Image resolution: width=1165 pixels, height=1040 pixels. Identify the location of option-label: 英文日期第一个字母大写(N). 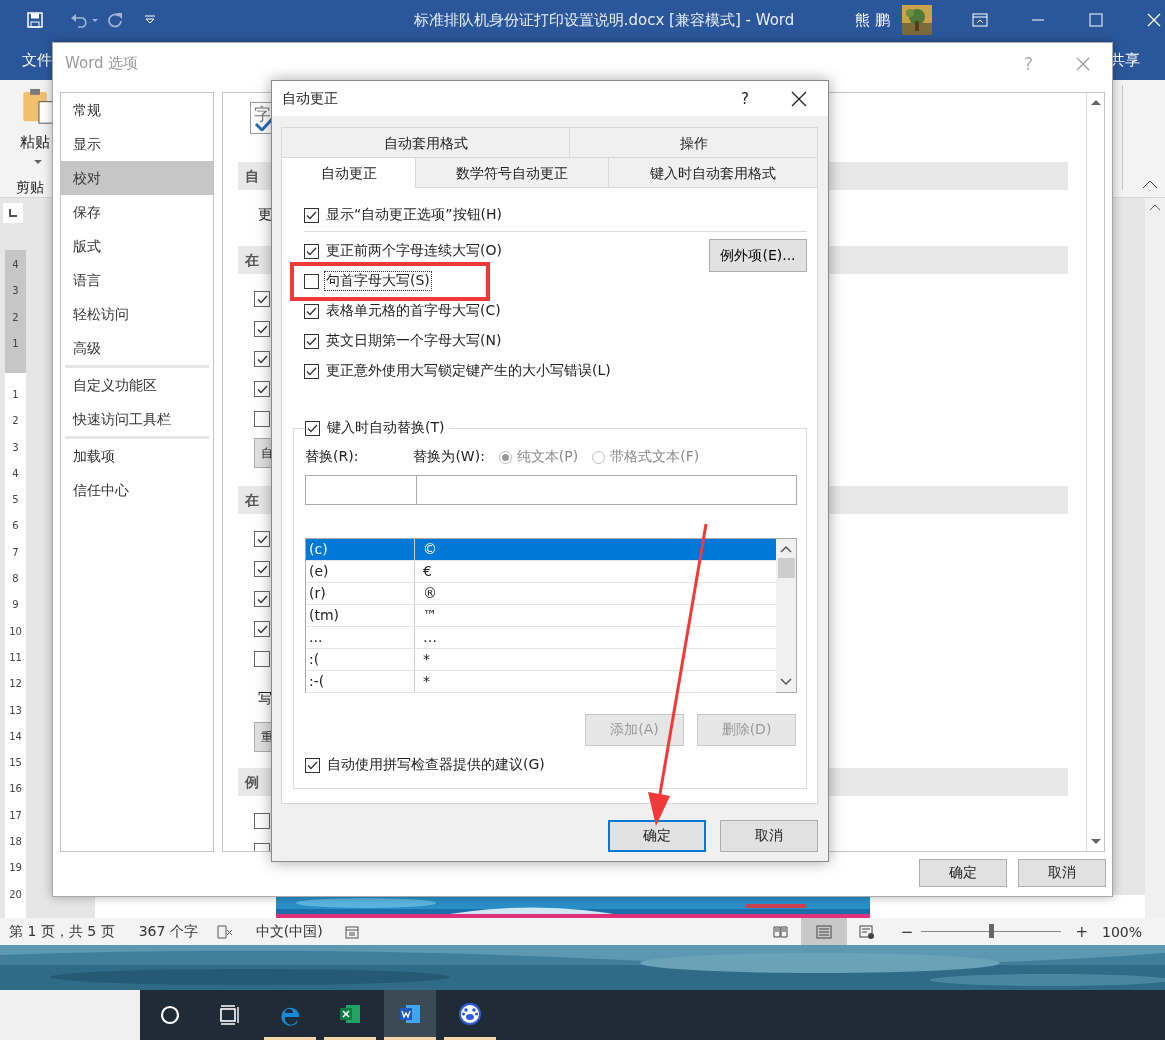
(414, 341).